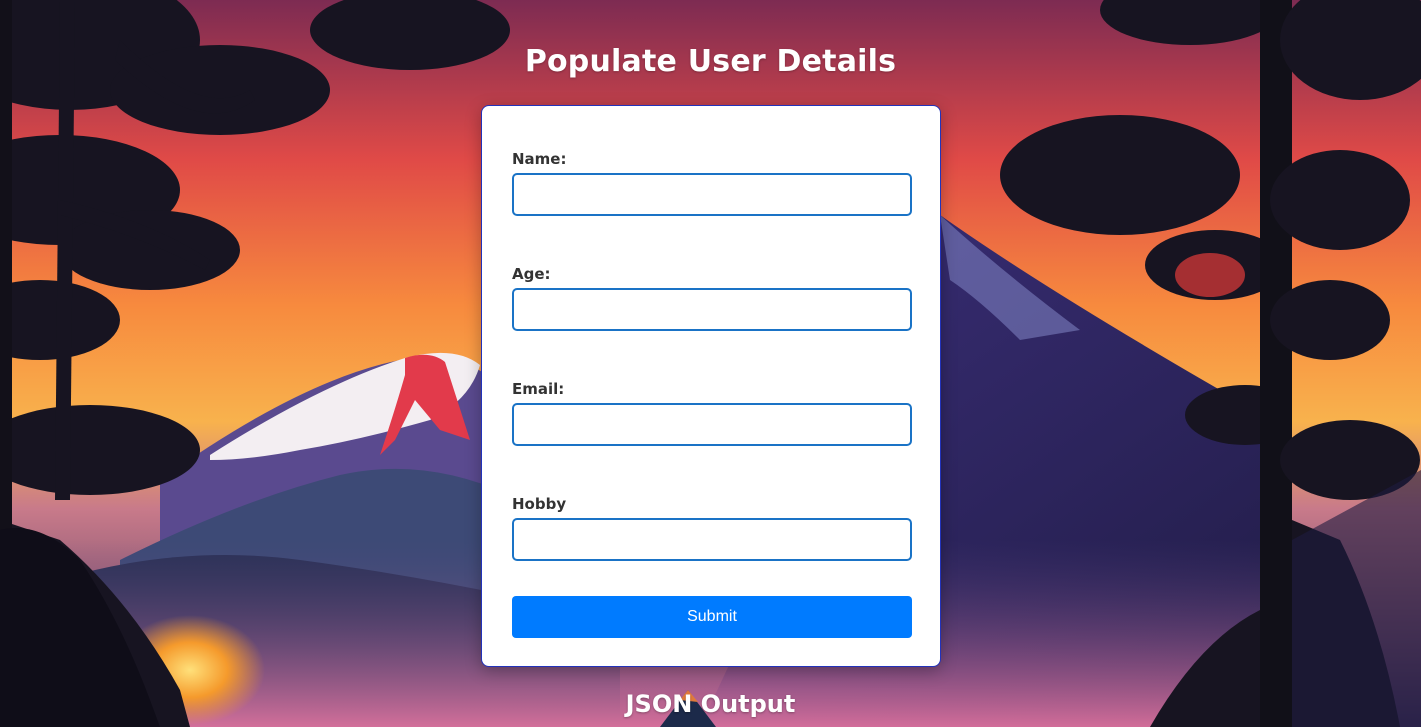 The image size is (1421, 727). Describe the element at coordinates (712, 539) in the screenshot. I see `hobby-input` at that location.